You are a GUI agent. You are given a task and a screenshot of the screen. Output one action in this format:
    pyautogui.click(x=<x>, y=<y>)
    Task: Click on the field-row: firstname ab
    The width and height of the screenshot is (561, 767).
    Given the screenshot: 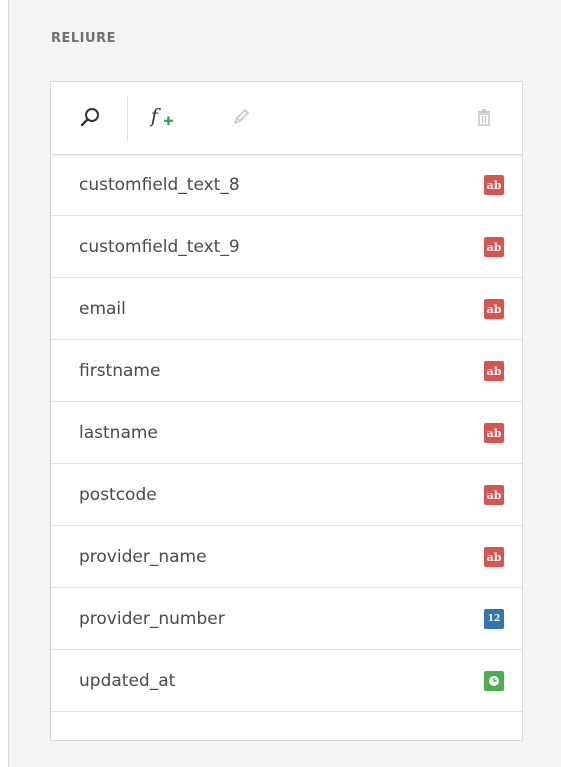 What is the action you would take?
    pyautogui.click(x=286, y=371)
    